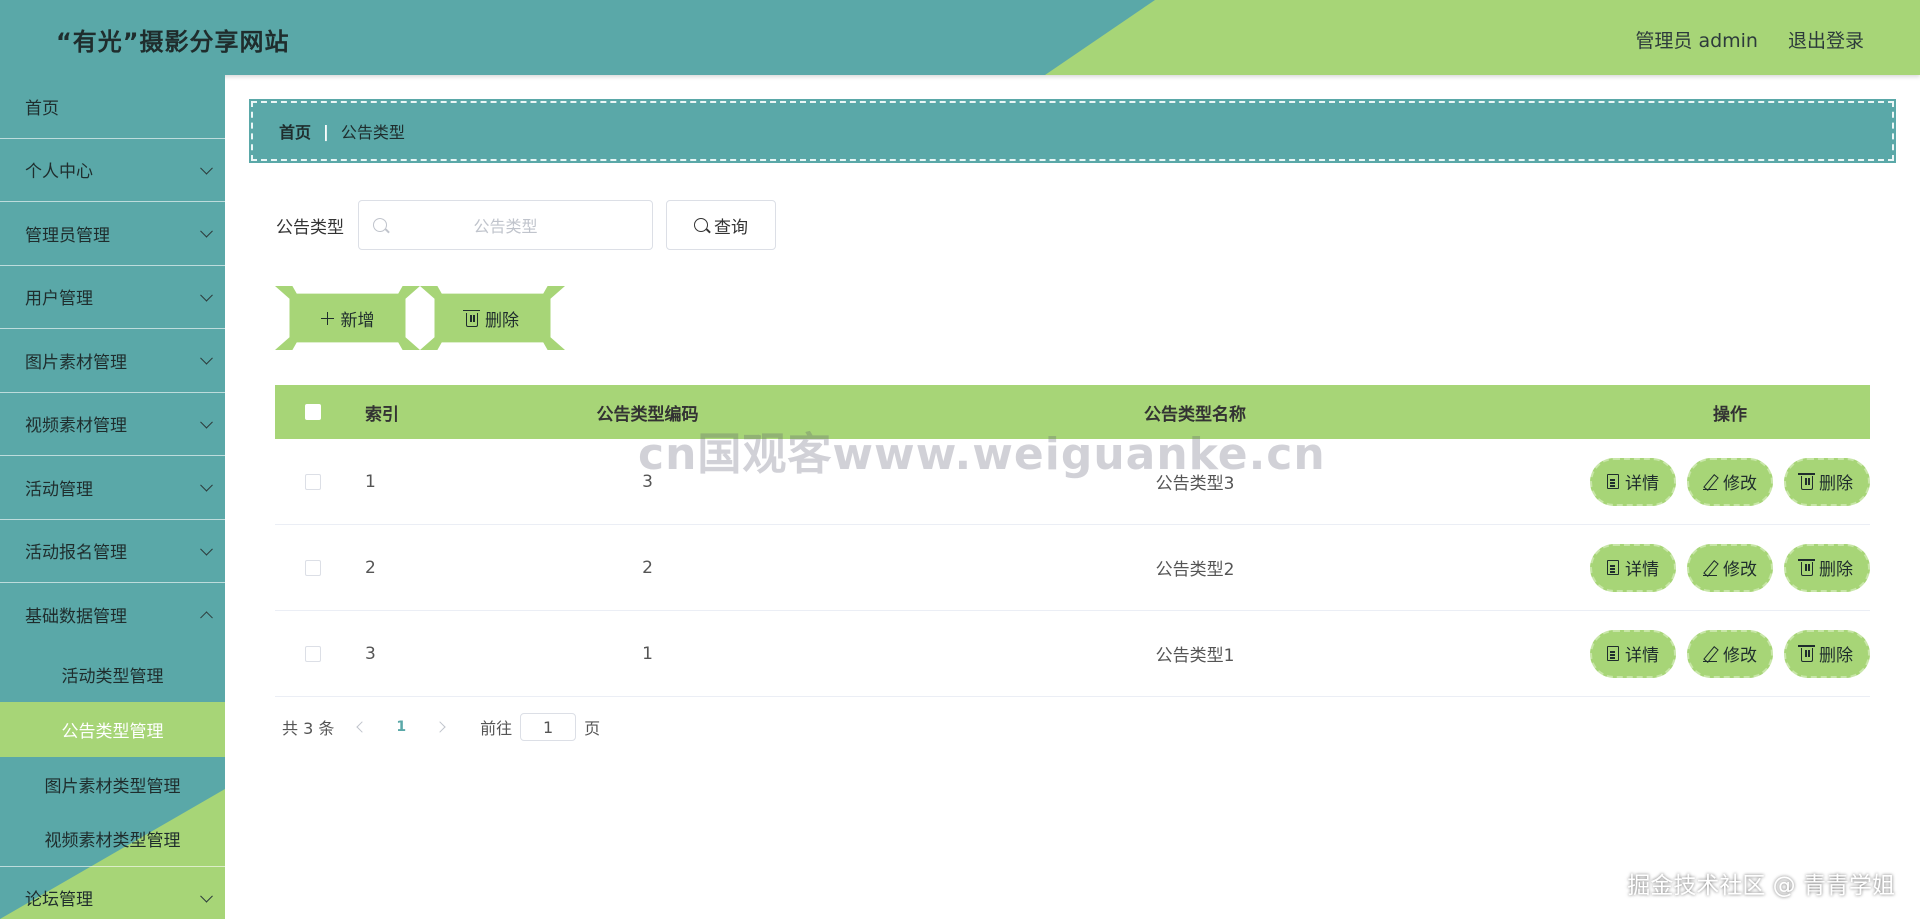  I want to click on table-header: 索引 公告类型编码 公告类型名称 操作, so click(1072, 412).